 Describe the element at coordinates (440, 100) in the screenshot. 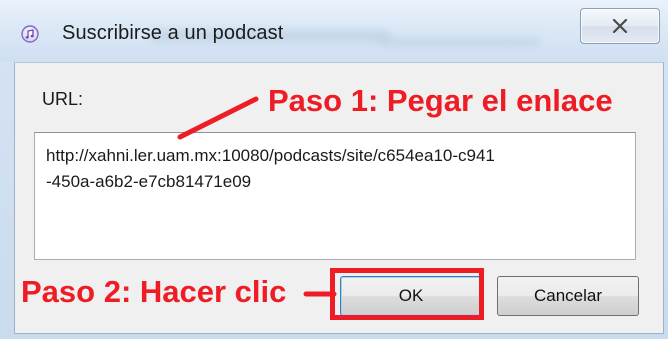

I see `step1-annotation: Paso 1: Pegar el enlace` at that location.